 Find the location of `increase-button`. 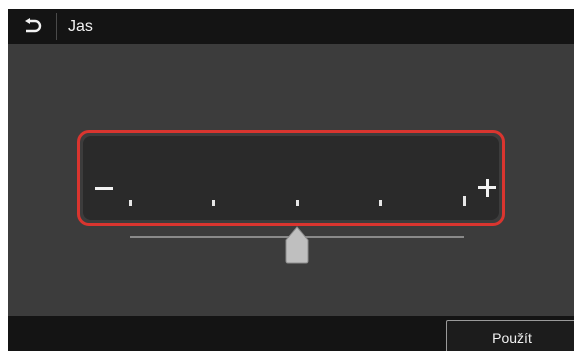

increase-button is located at coordinates (487, 188).